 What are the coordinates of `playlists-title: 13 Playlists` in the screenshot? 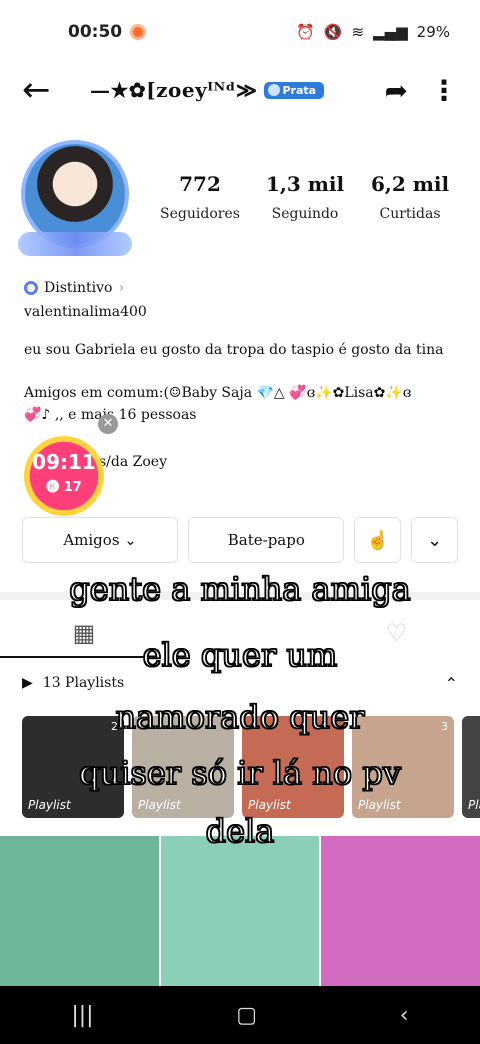 It's located at (83, 683).